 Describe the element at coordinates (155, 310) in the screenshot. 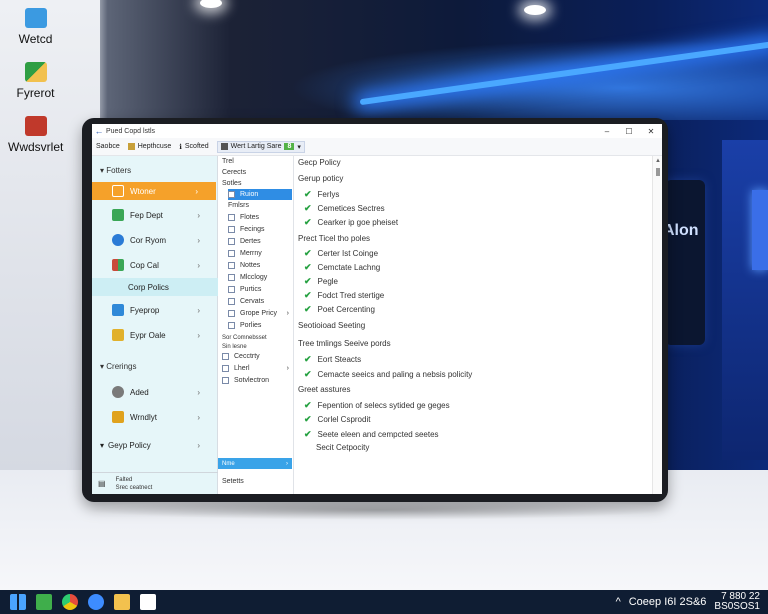

I see `sidebar-item: Fyeprop ›` at that location.